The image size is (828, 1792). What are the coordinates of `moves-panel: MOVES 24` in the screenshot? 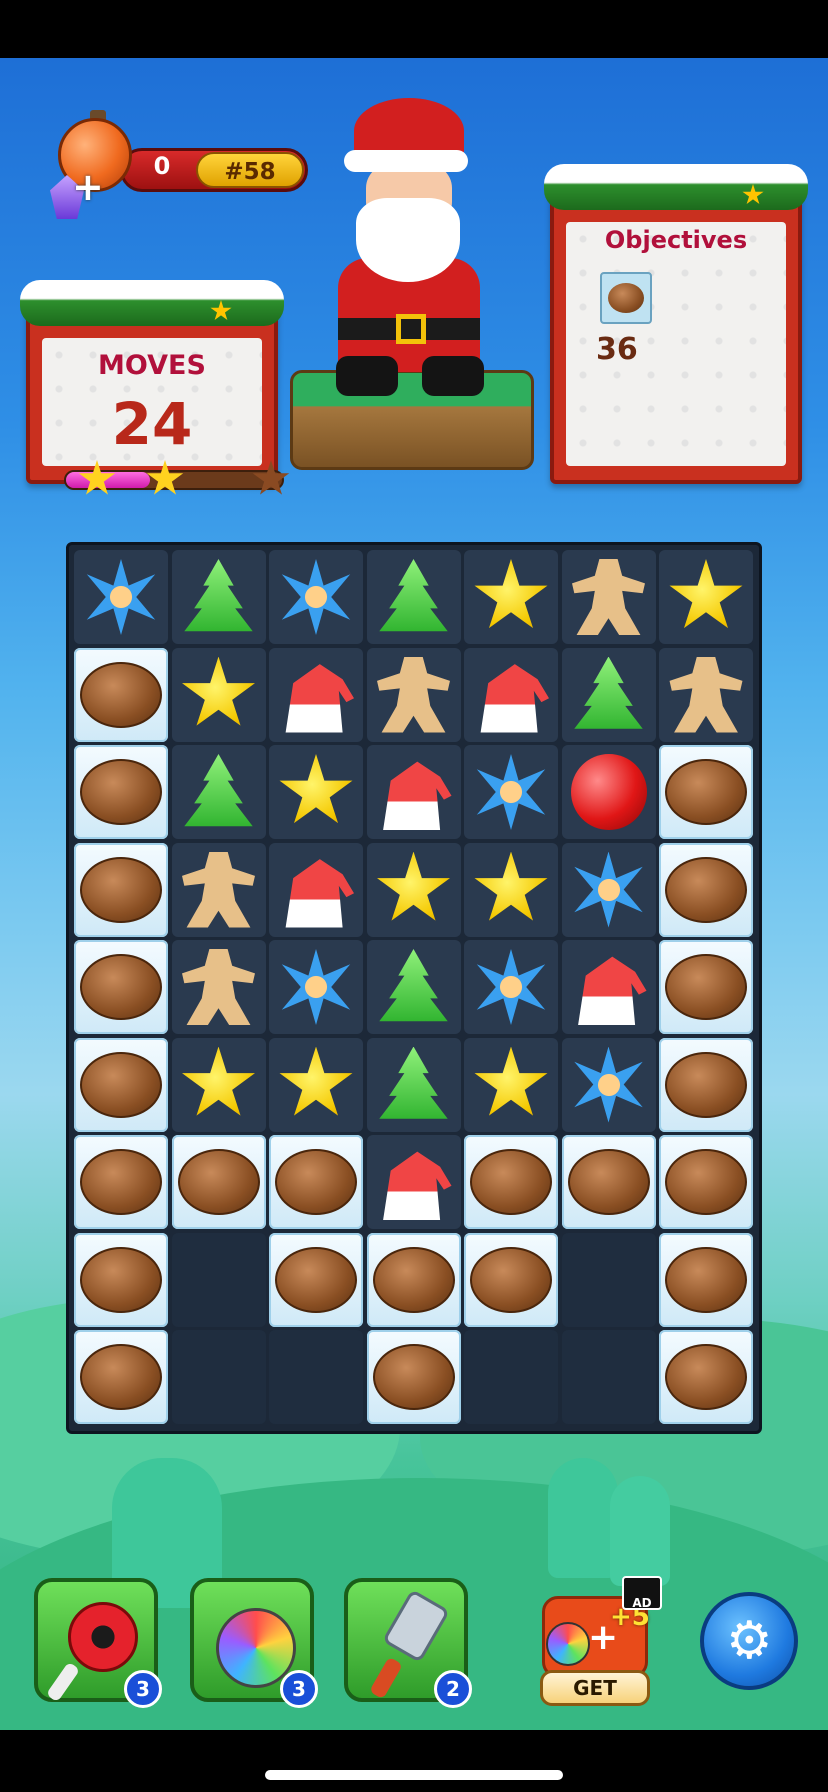 It's located at (155, 387).